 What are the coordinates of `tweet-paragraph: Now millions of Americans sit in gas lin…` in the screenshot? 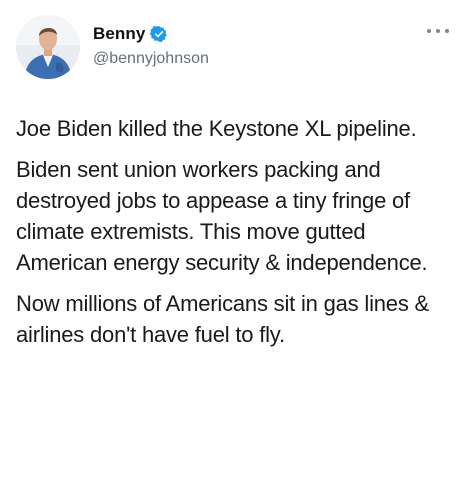 It's located at (223, 319).